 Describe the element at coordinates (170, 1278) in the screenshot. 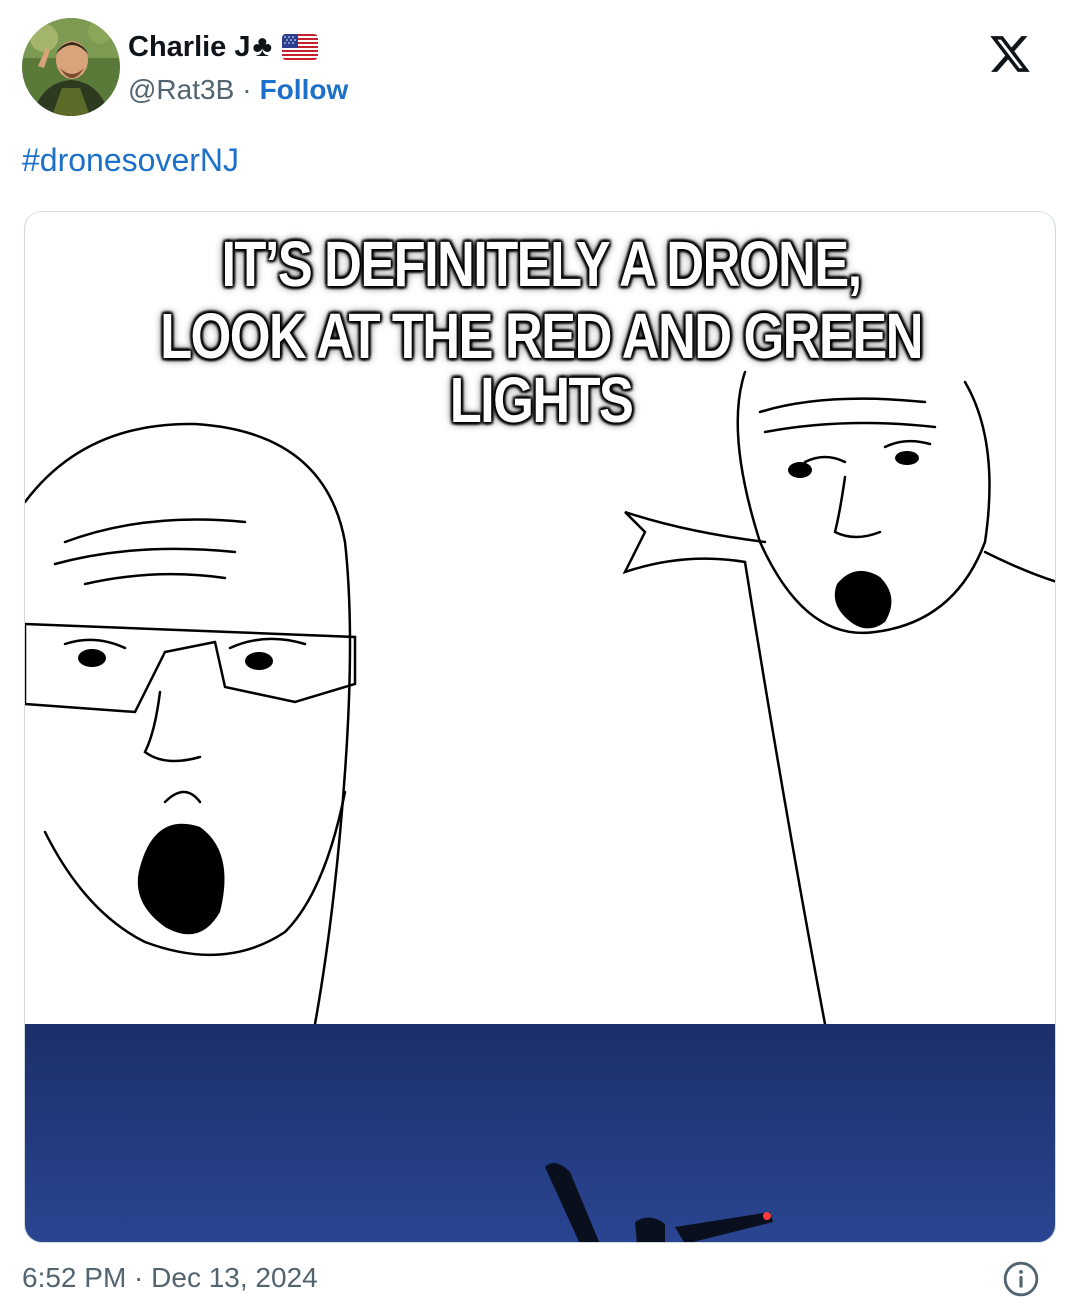

I see `tweet-timestamp: 6:52 PM · Dec 13, 2024` at that location.